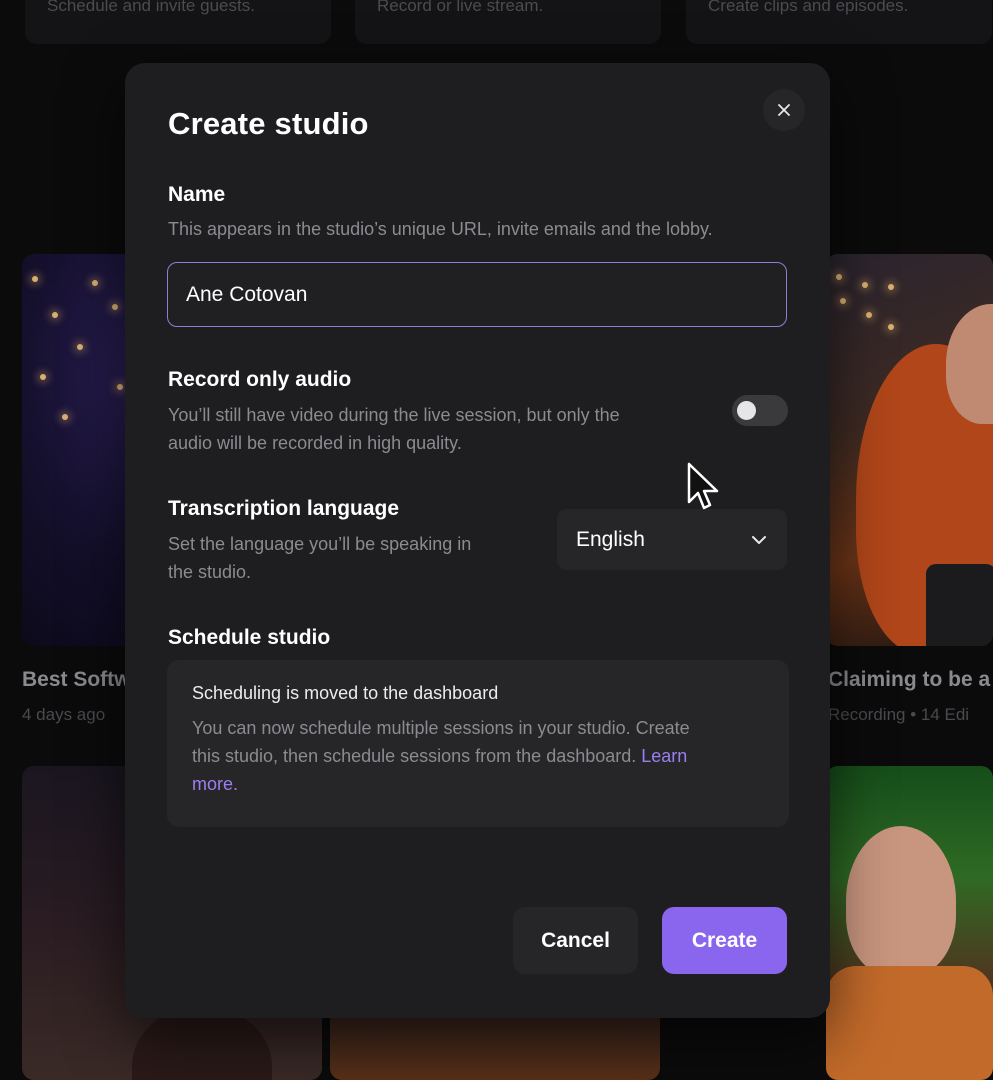 The height and width of the screenshot is (1080, 993). Describe the element at coordinates (672, 539) in the screenshot. I see `transcription-language-select: English` at that location.